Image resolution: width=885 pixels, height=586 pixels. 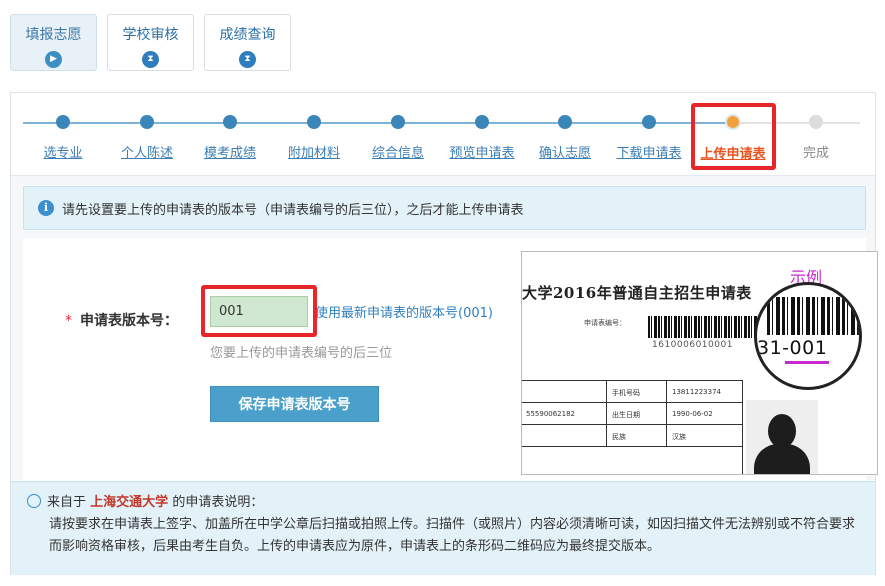 I want to click on lightbulb-icon, so click(x=34, y=501).